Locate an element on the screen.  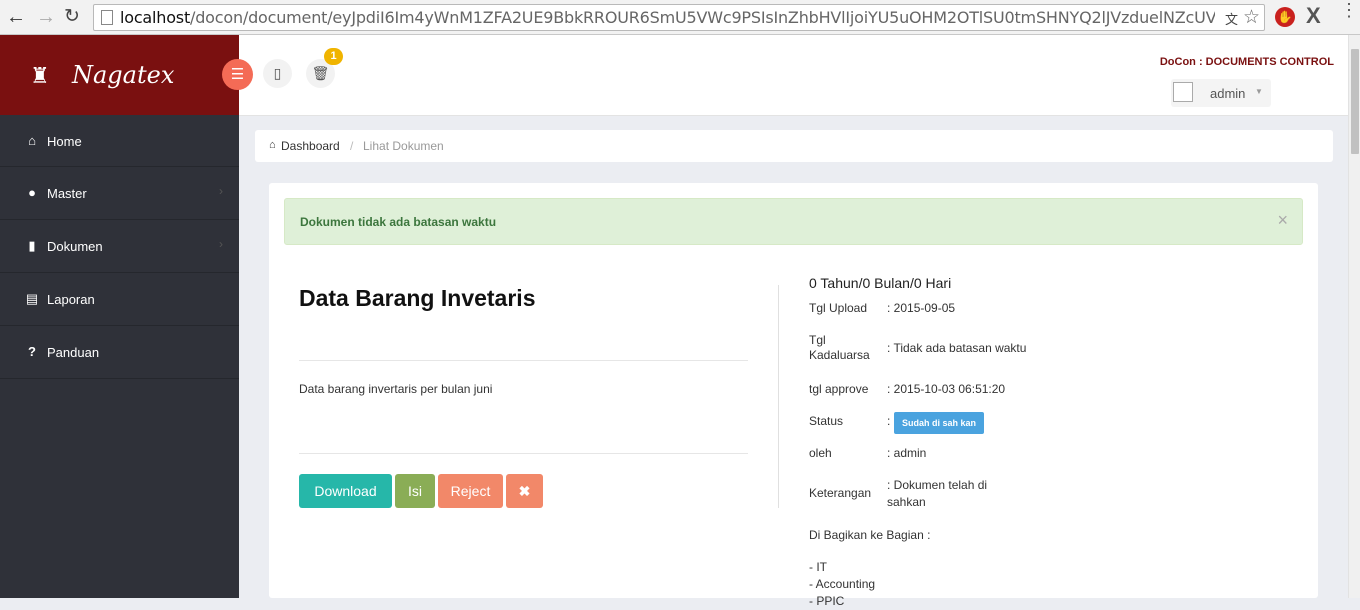
alert-message: Dokumen tidak ada batasan waktu is located at coordinates (398, 222).